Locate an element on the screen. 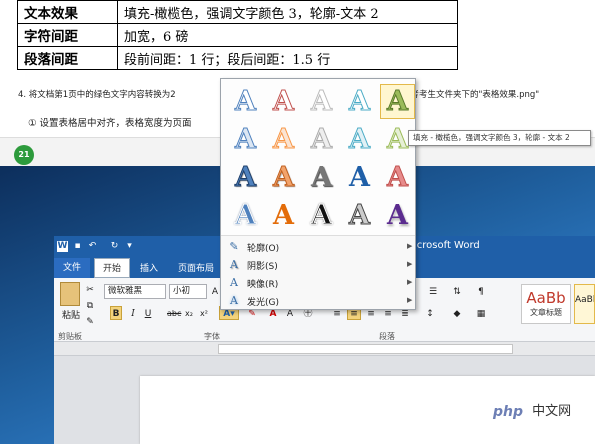 The width and height of the screenshot is (595, 444). menu-label: 映像(R) is located at coordinates (263, 285).